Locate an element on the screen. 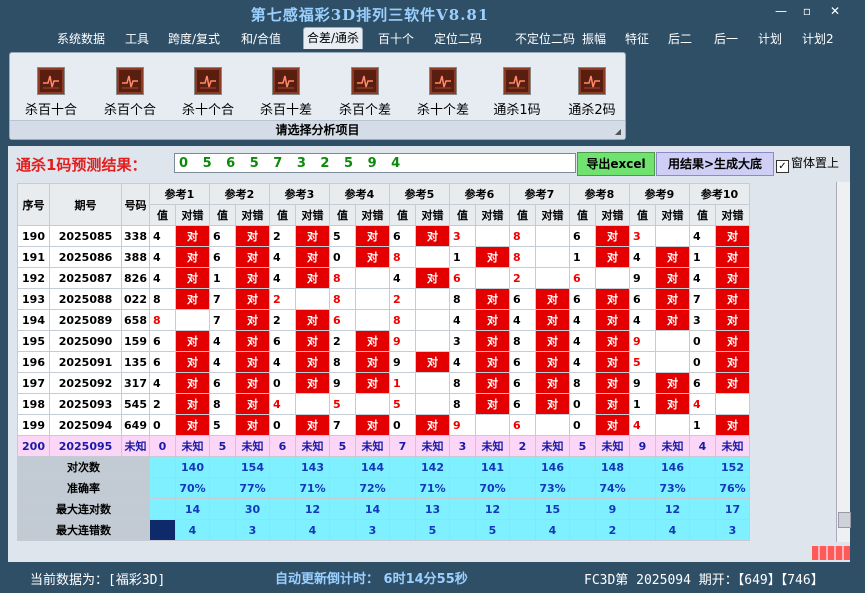  value-subheader: 值 is located at coordinates (162, 215).